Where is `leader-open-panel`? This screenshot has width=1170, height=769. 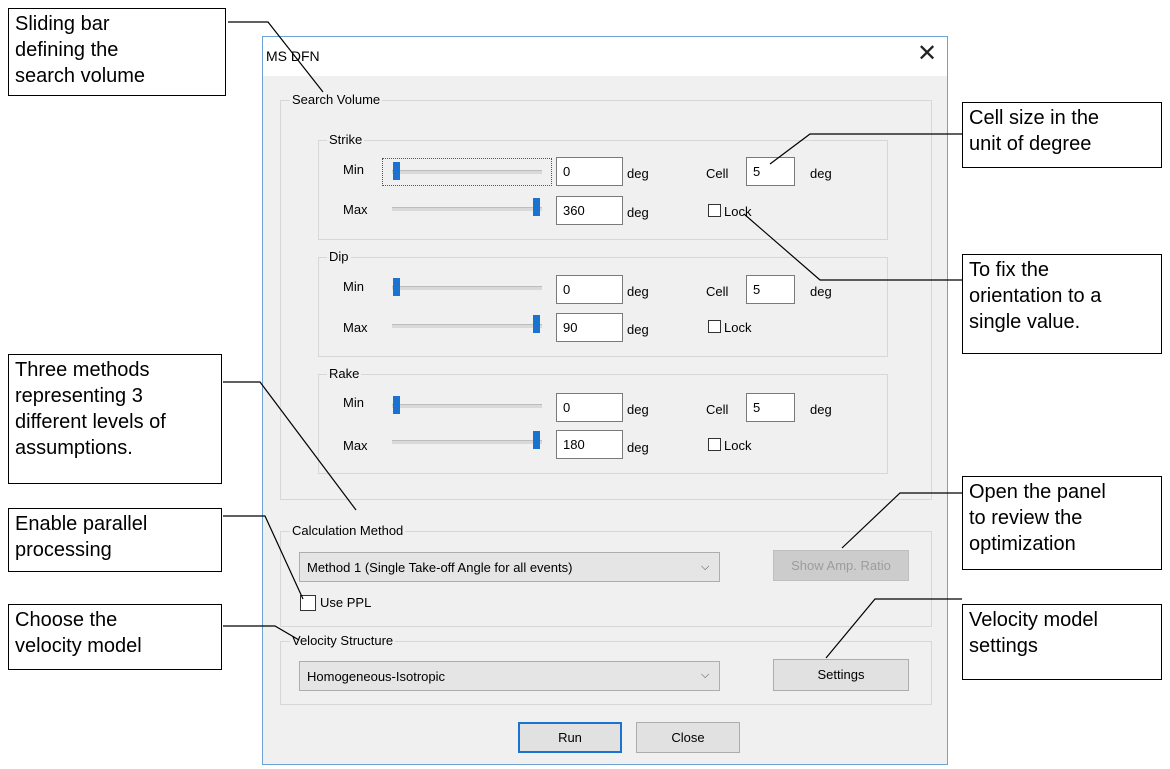 leader-open-panel is located at coordinates (901, 520).